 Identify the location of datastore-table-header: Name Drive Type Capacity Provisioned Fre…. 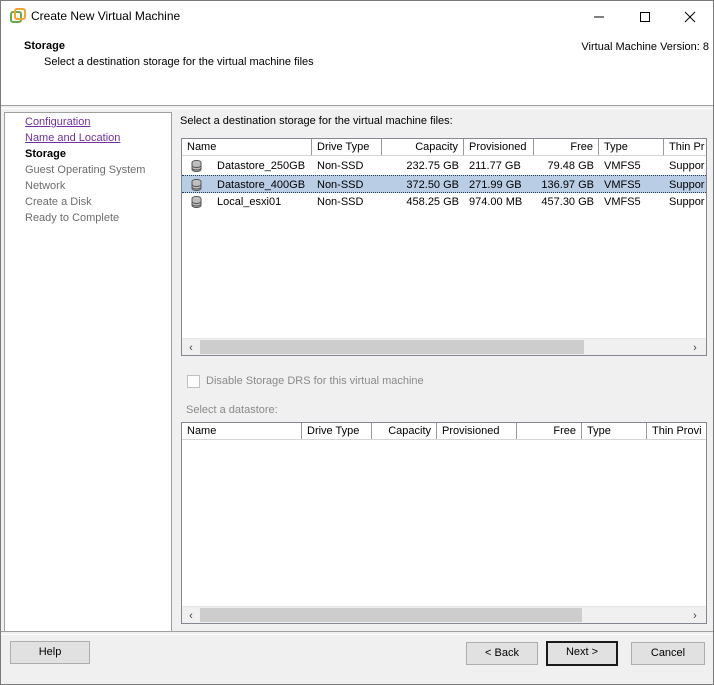
(444, 147).